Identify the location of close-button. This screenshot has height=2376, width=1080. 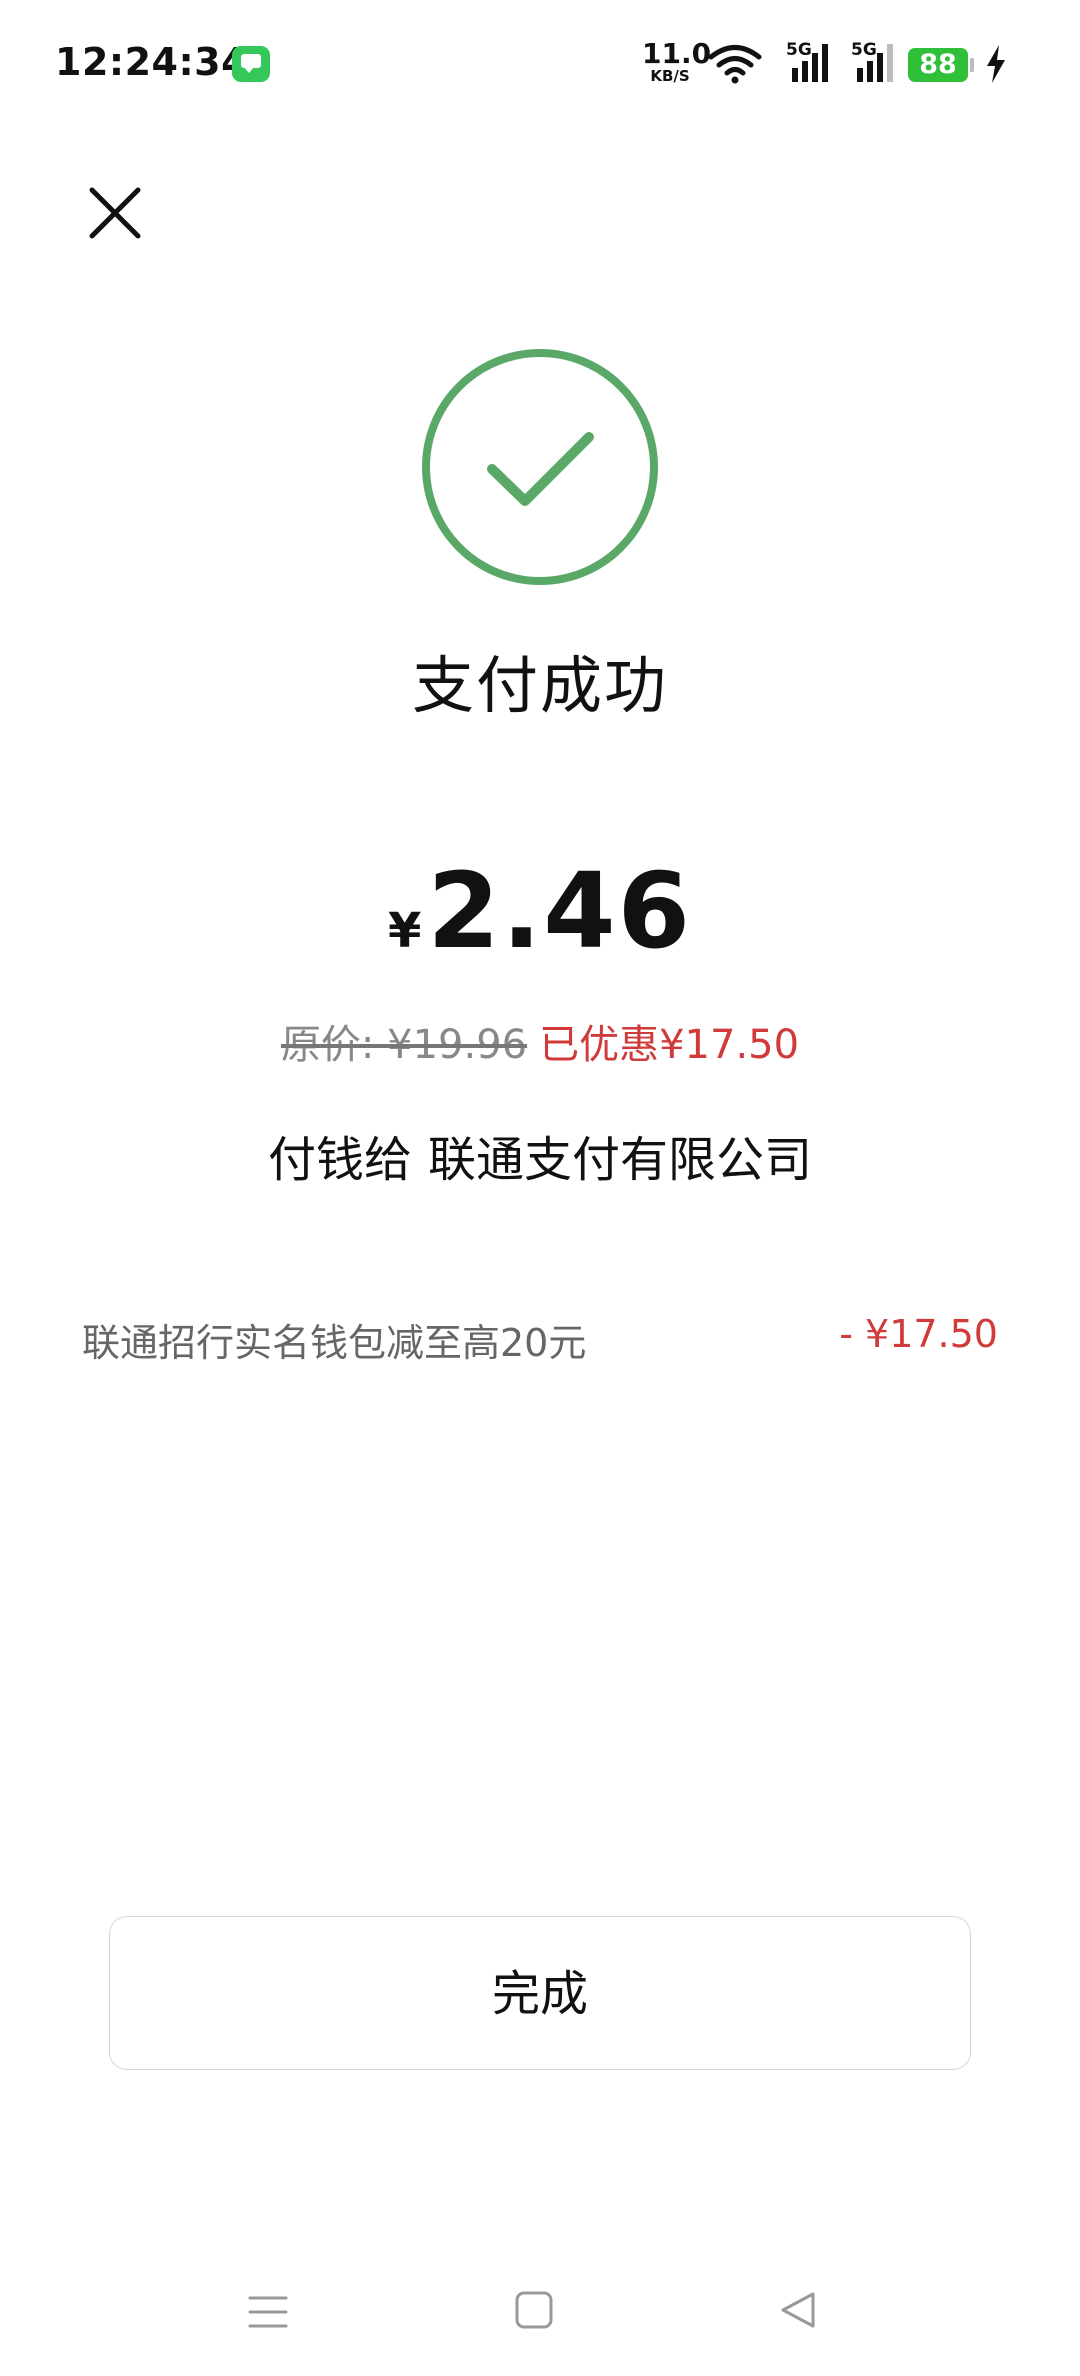
(115, 213).